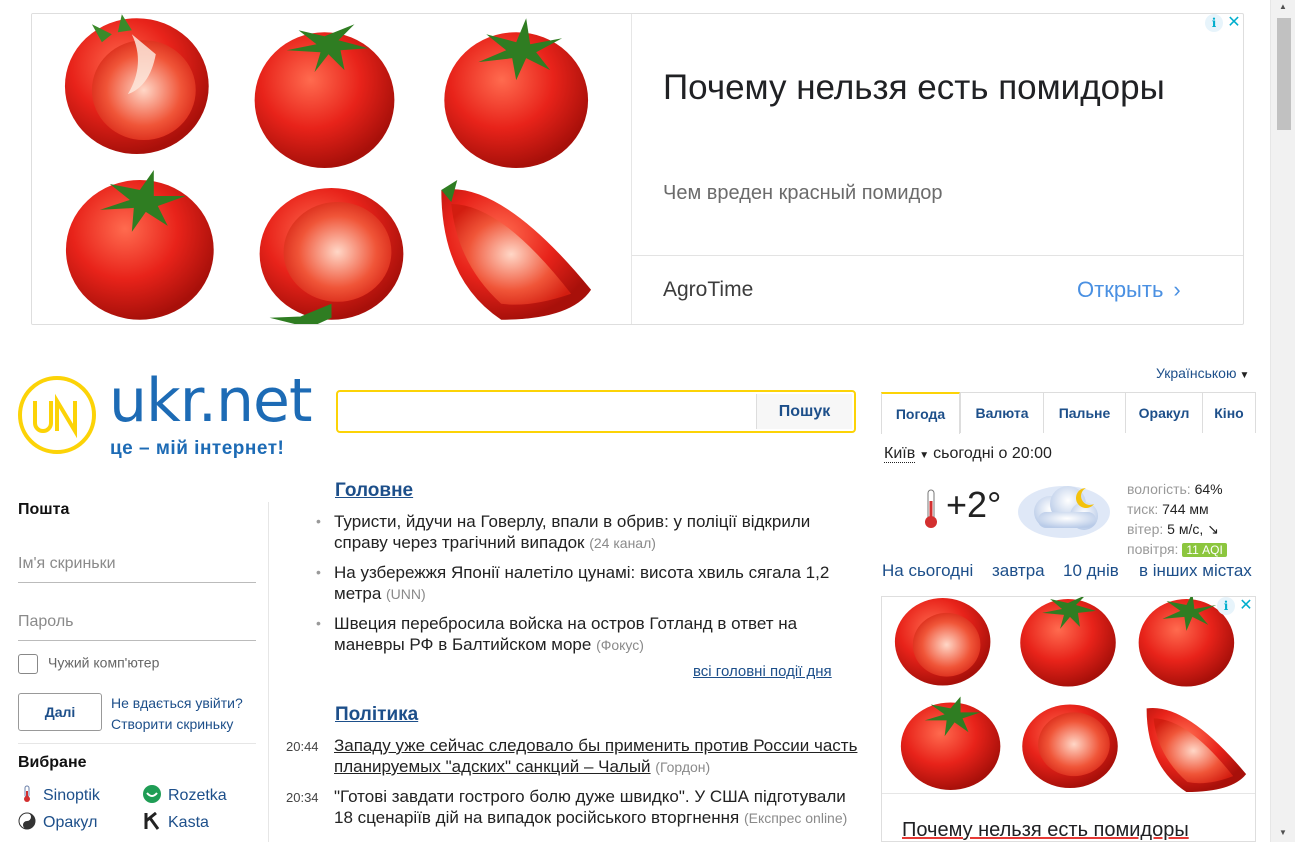 This screenshot has height=842, width=1295. What do you see at coordinates (52, 762) in the screenshot?
I see `favorites-title: Вибране` at bounding box center [52, 762].